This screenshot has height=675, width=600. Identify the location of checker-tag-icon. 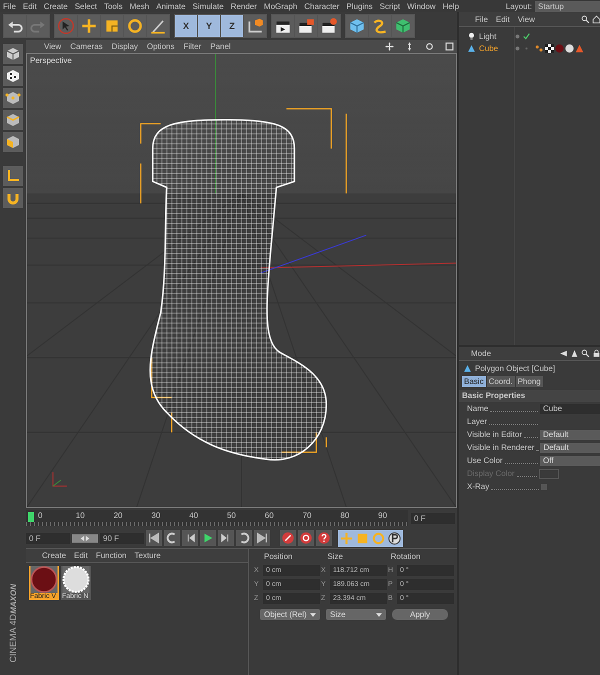
(549, 48).